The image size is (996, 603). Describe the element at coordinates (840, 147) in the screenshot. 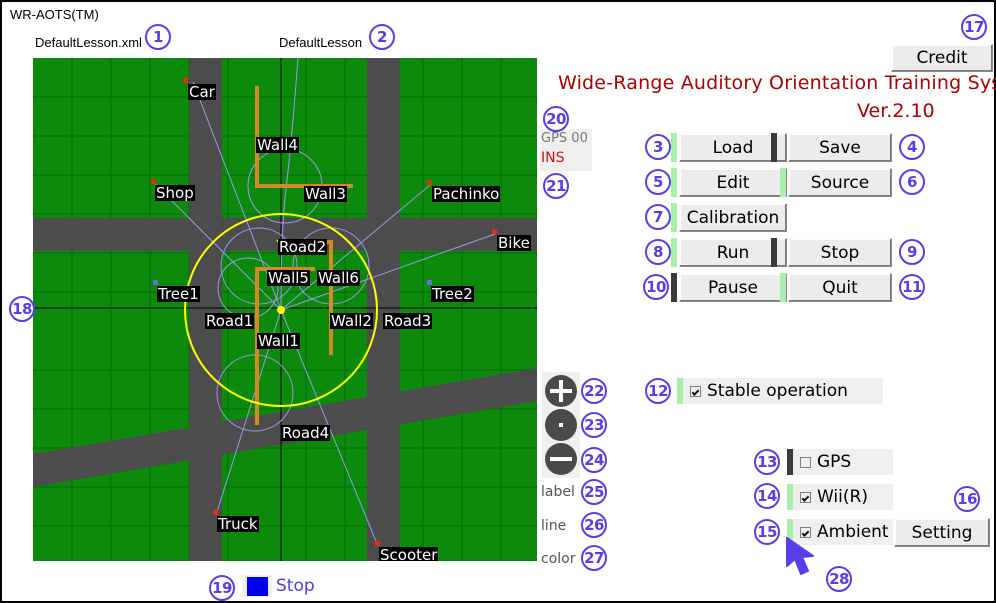

I see `save-button: Save` at that location.